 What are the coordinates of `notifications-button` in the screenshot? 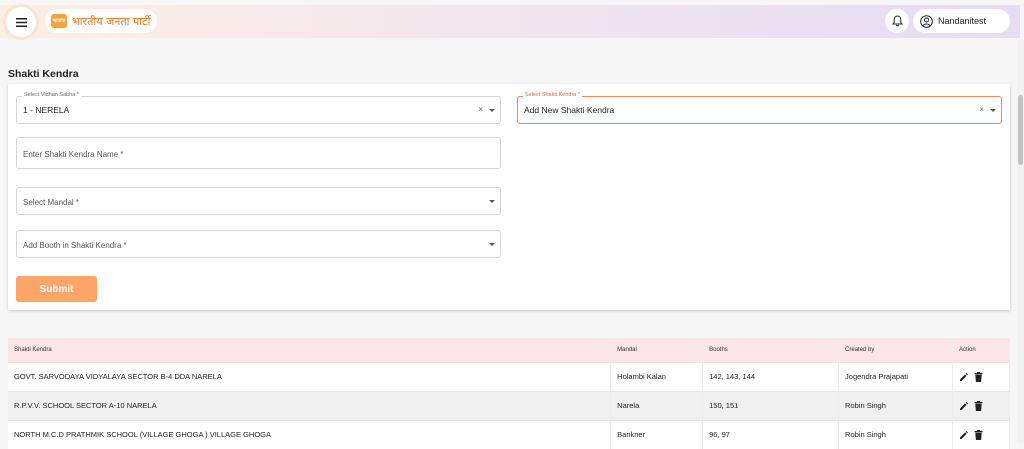 It's located at (897, 21).